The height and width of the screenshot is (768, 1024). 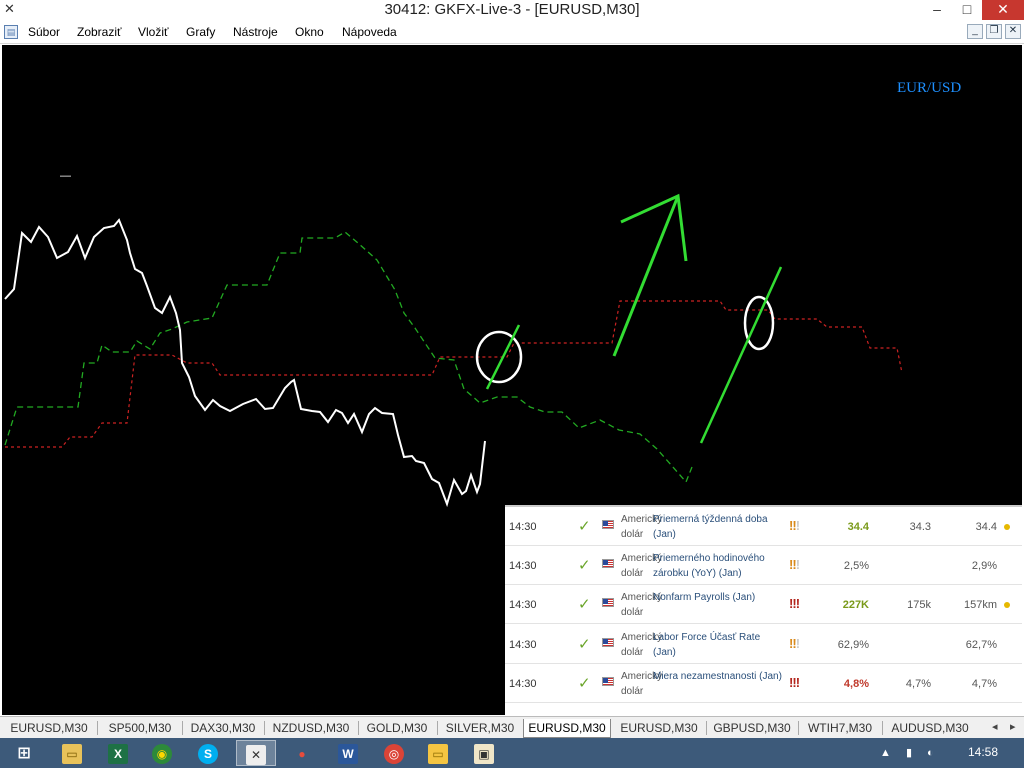 What do you see at coordinates (858, 527) in the screenshot?
I see `event-actual: 34.4` at bounding box center [858, 527].